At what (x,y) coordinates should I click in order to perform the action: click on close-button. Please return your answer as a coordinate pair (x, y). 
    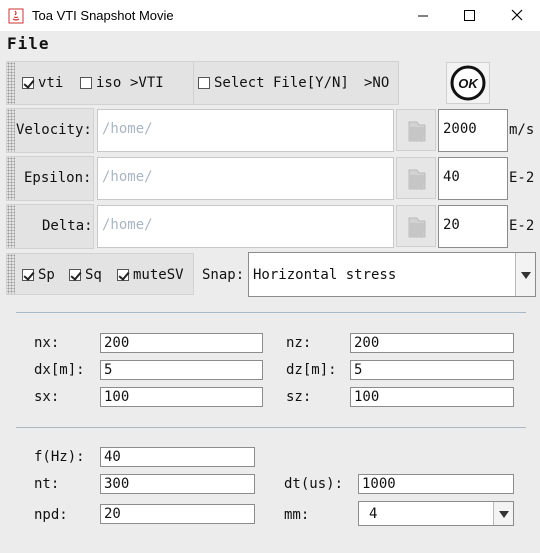
    Looking at the image, I should click on (517, 15).